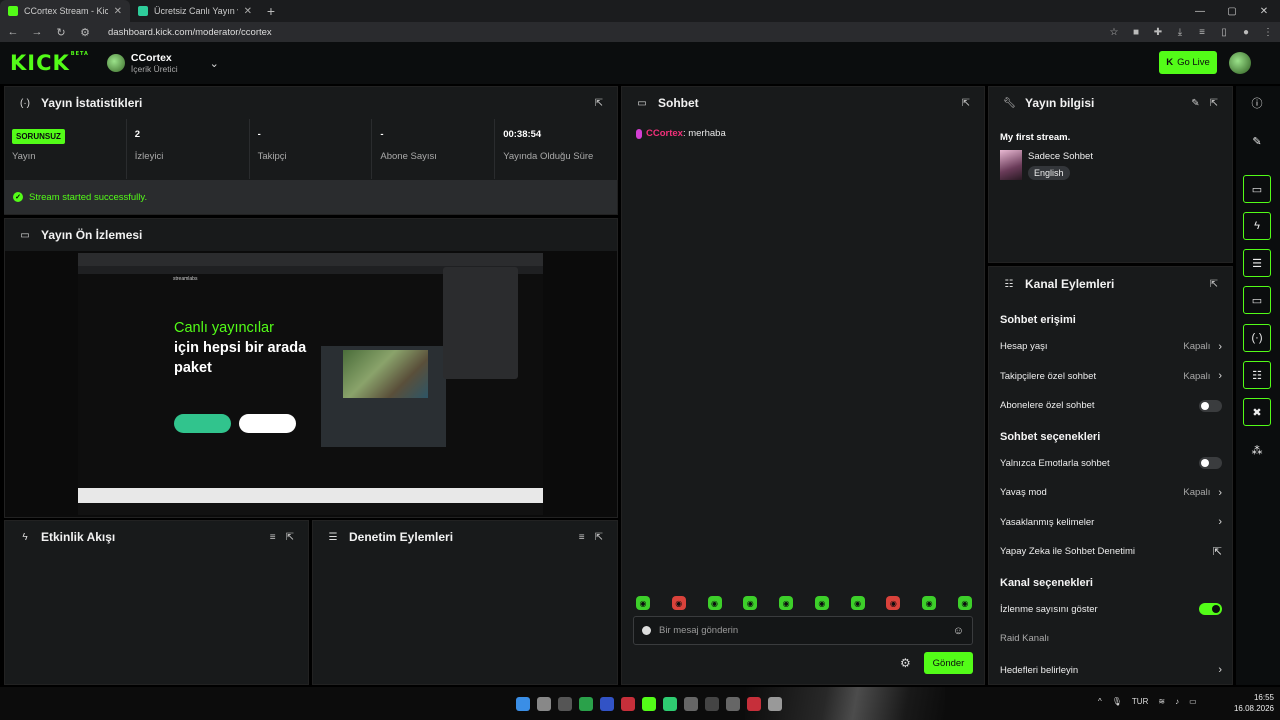  Describe the element at coordinates (1257, 450) in the screenshot. I see `more-widgets-icon: ⁂` at that location.